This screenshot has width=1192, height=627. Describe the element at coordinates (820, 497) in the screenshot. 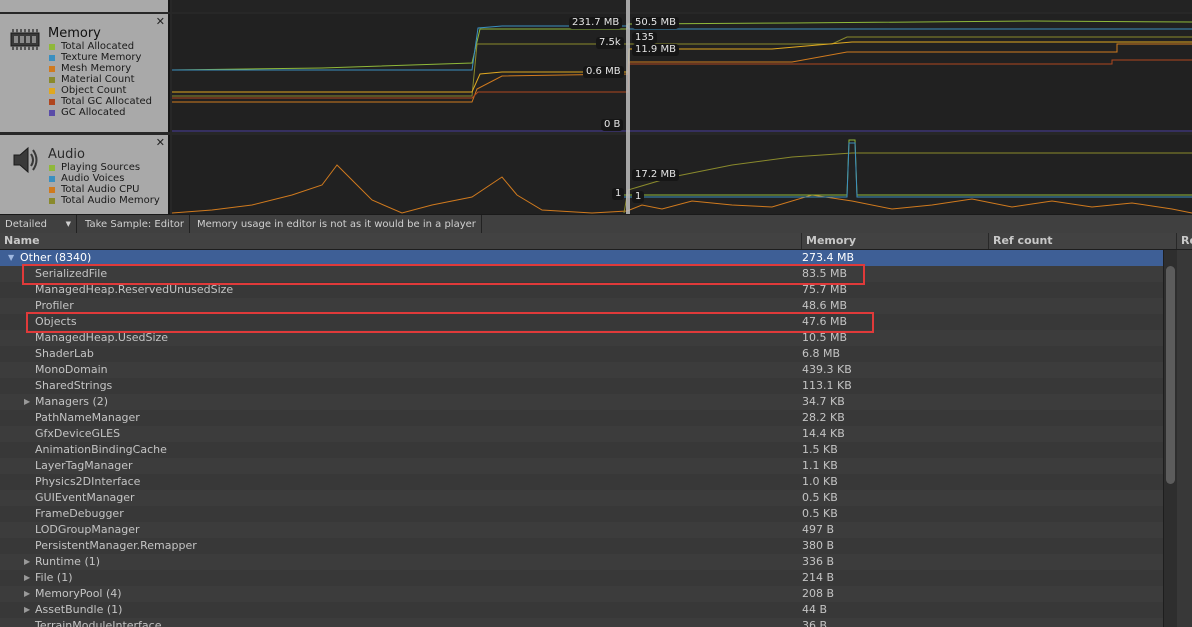

I see `tree-row-memory: 0.5 KB` at that location.